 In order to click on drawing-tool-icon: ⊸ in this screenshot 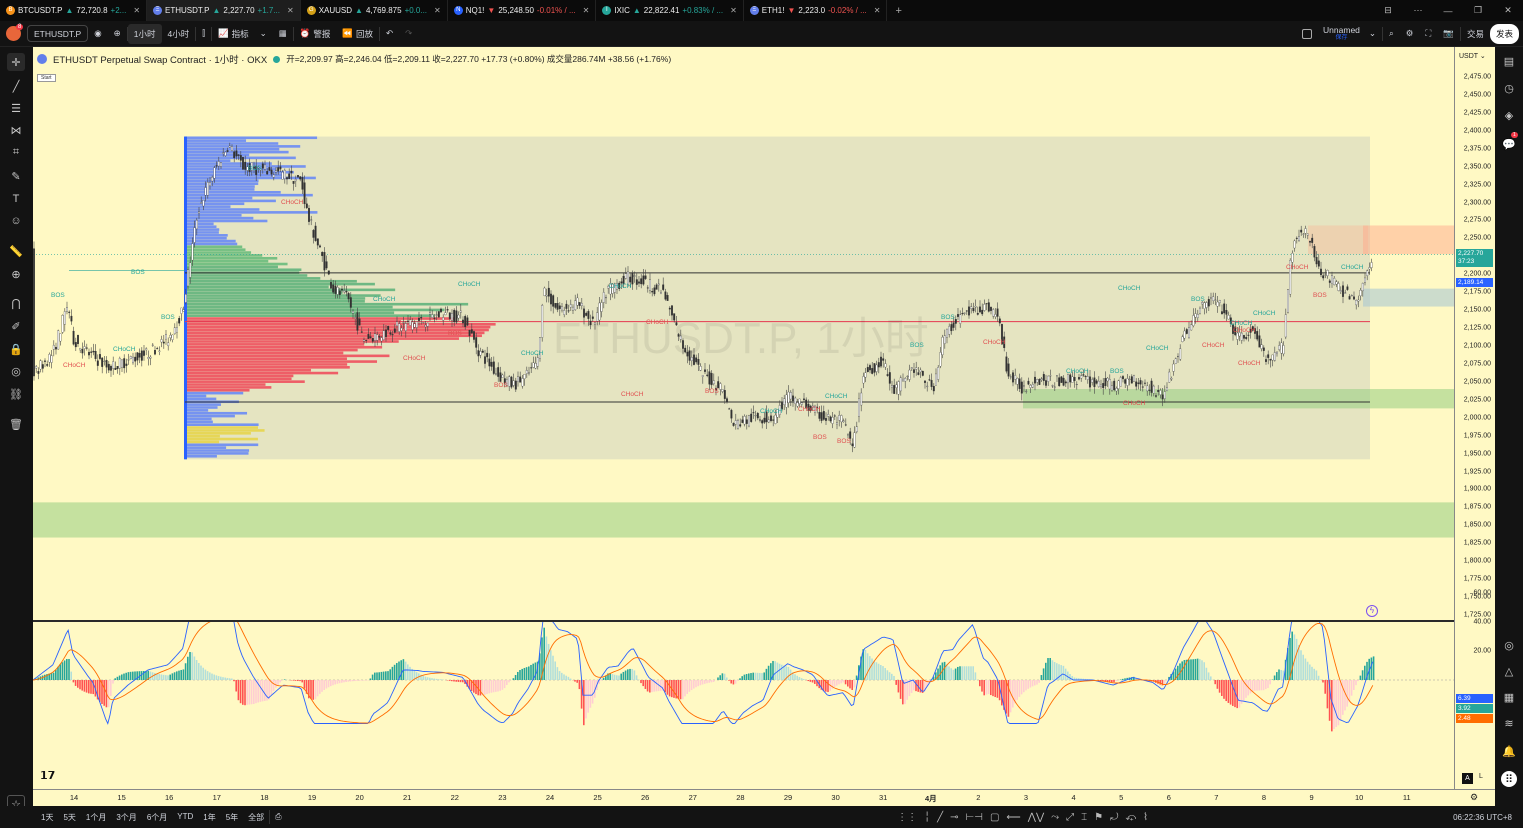, I will do `click(954, 817)`.